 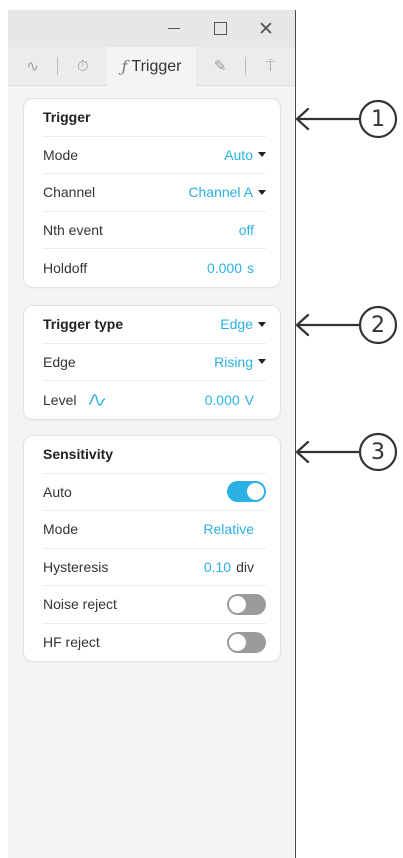 I want to click on tab-waveform: ∿, so click(x=32, y=66).